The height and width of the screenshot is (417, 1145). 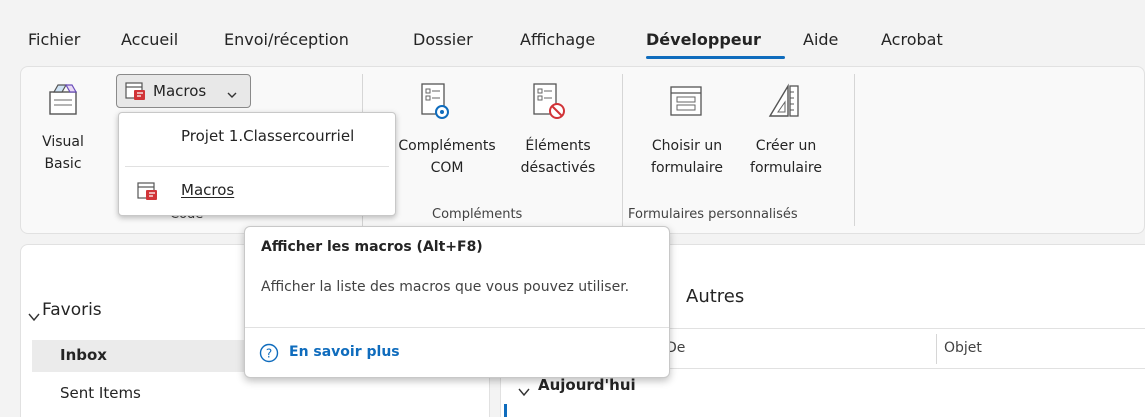 I want to click on elements-desactives-label-1: Éléments, so click(x=558, y=146).